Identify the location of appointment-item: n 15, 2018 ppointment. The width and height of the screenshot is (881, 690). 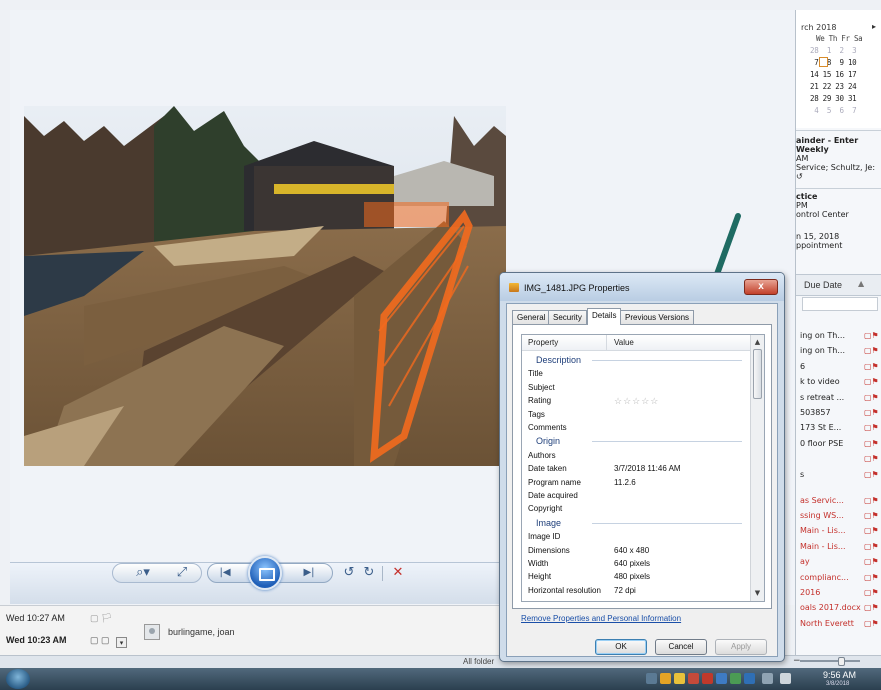
(838, 241).